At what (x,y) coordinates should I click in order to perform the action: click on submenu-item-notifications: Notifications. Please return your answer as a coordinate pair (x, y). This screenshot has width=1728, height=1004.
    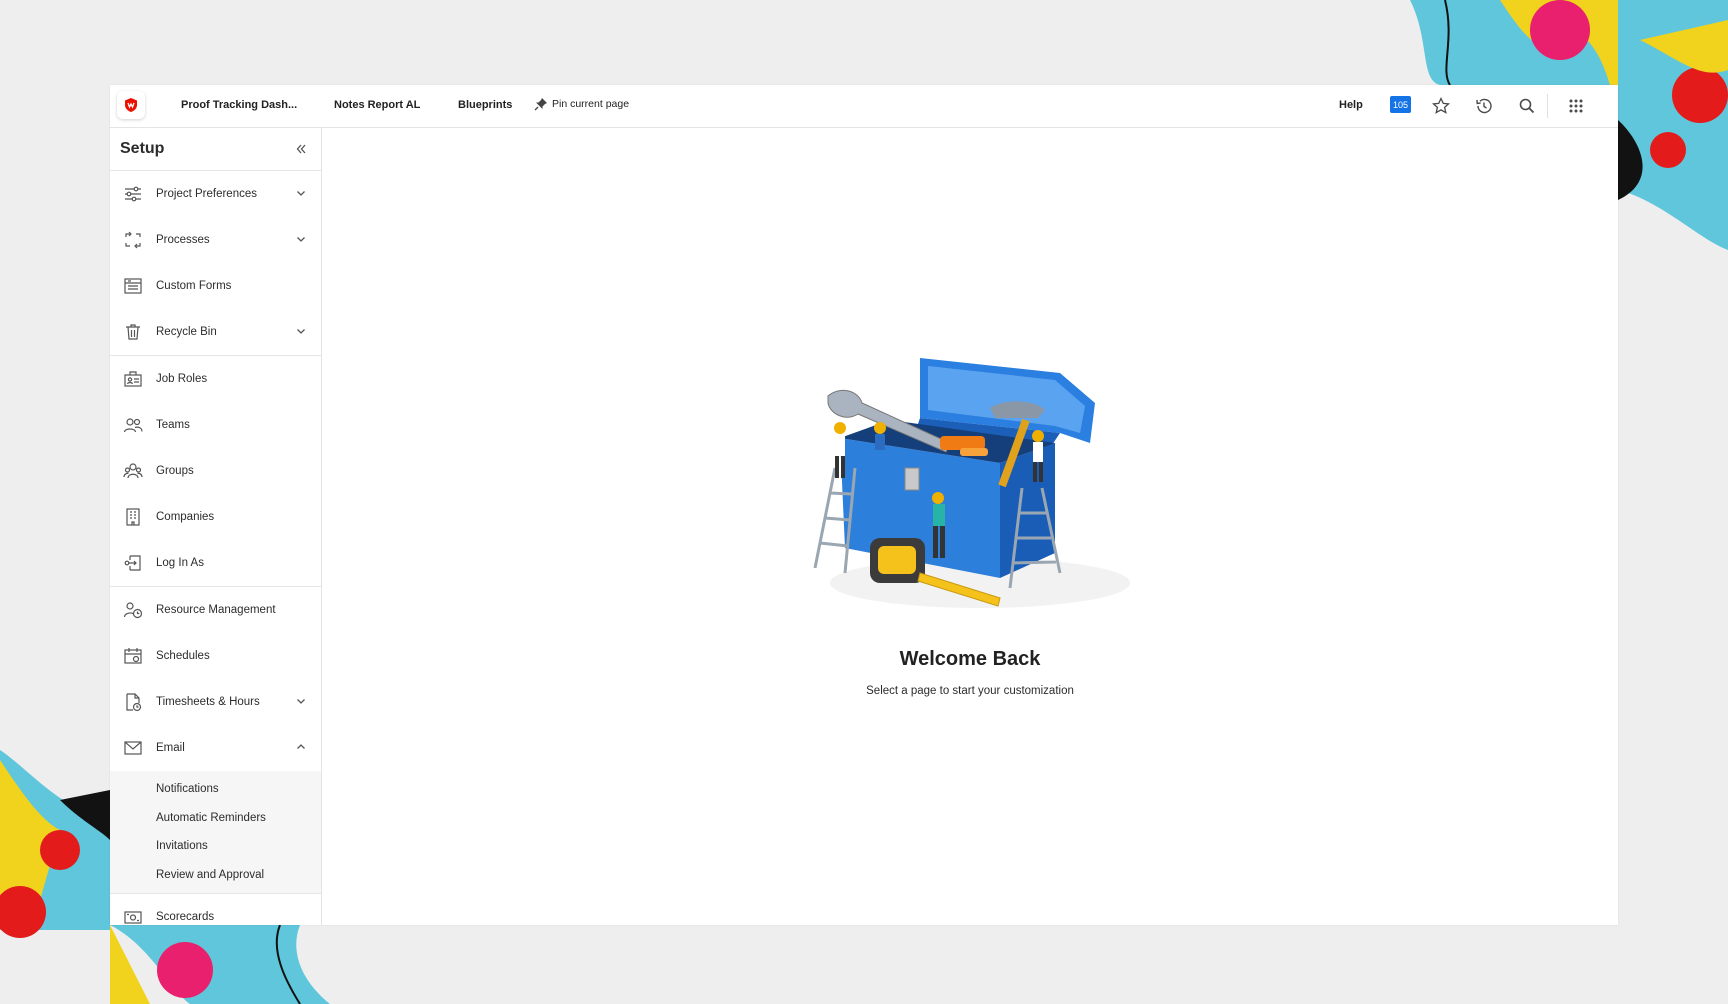
    Looking at the image, I should click on (215, 789).